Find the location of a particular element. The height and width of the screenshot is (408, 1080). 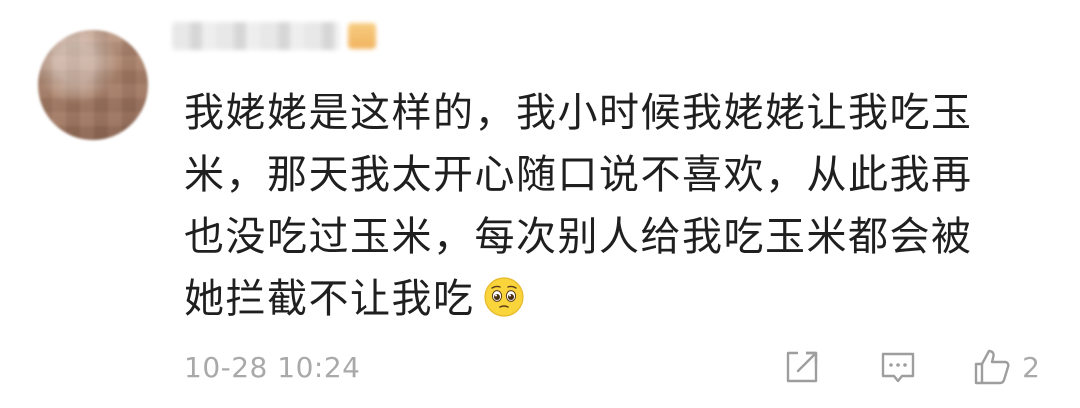

share-icon is located at coordinates (802, 367).